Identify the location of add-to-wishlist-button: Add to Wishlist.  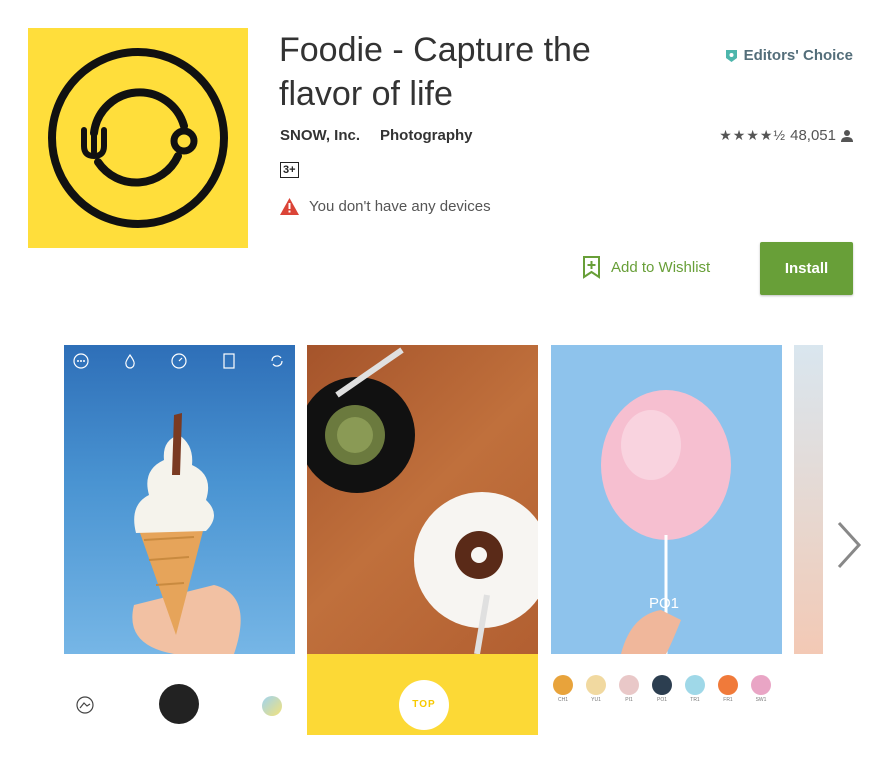
(646, 267).